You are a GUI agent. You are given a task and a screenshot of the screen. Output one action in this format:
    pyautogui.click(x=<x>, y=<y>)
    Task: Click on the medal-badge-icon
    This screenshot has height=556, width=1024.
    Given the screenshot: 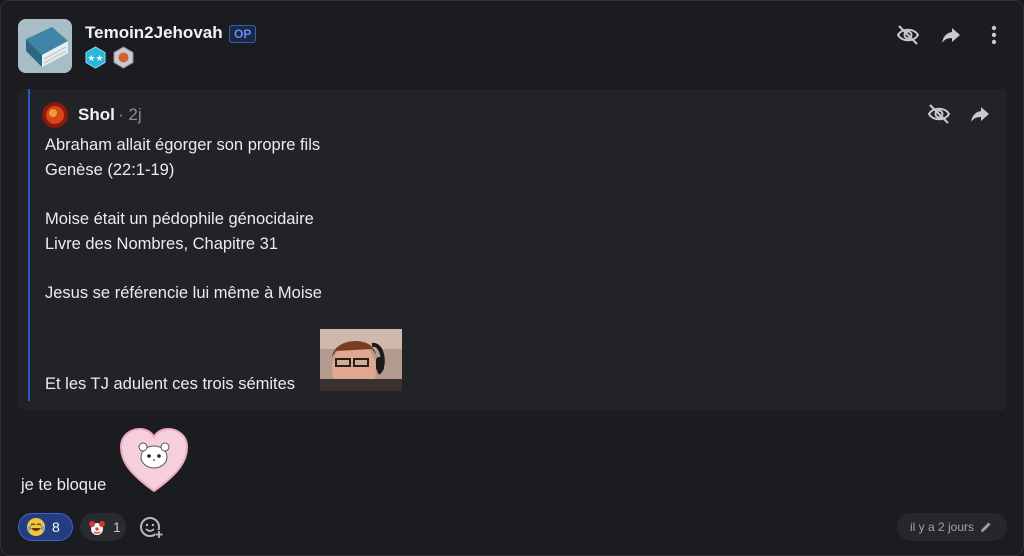 What is the action you would take?
    pyautogui.click(x=123, y=57)
    